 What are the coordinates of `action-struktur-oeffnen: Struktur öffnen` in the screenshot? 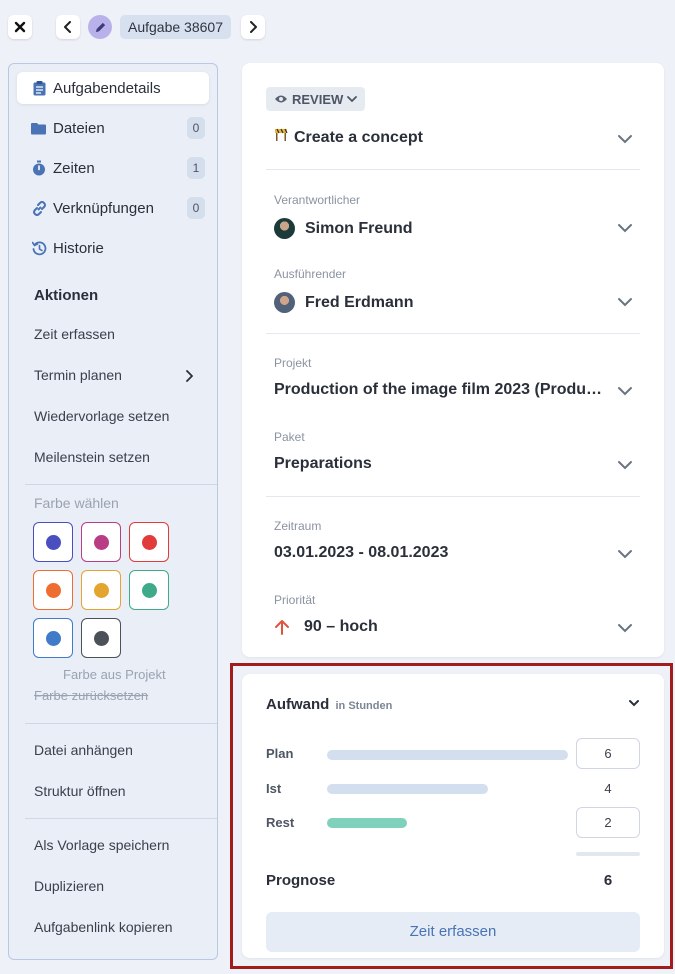 It's located at (80, 791).